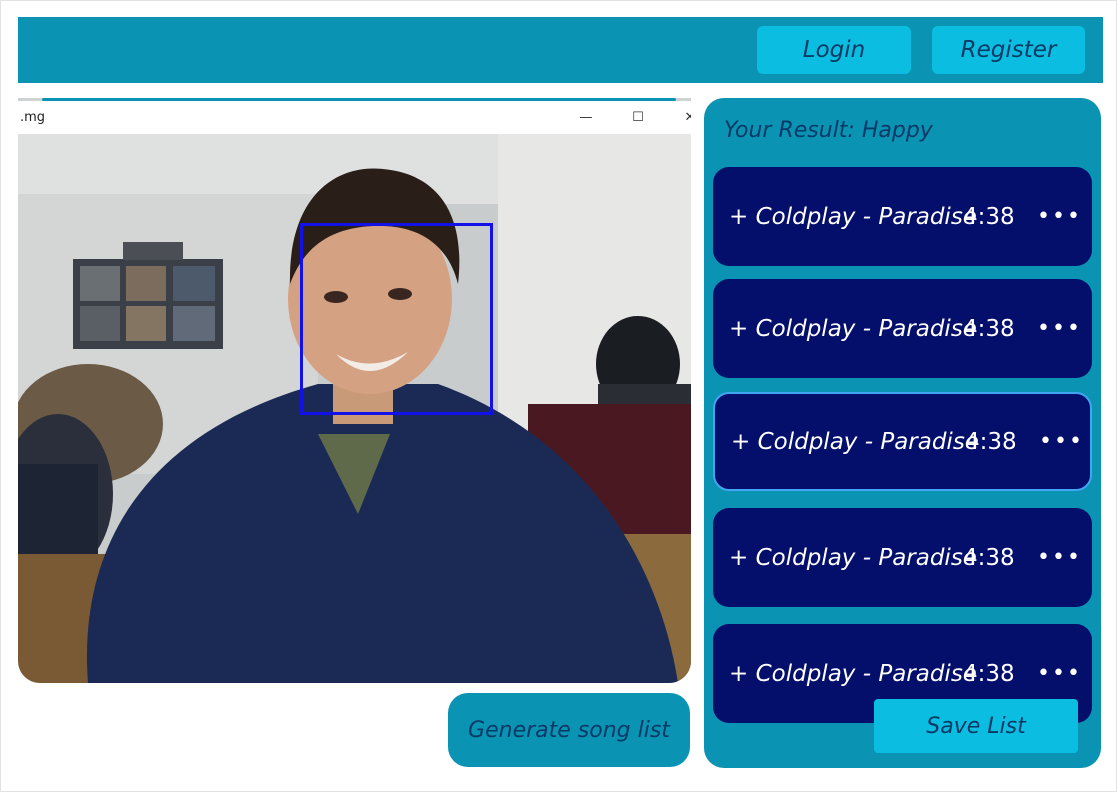  I want to click on camera-window-title: .mg, so click(33, 117).